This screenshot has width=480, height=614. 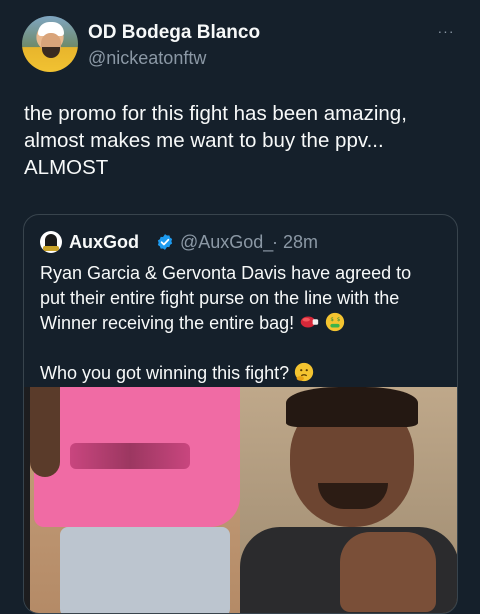 What do you see at coordinates (446, 31) in the screenshot?
I see `more-options-button: ···` at bounding box center [446, 31].